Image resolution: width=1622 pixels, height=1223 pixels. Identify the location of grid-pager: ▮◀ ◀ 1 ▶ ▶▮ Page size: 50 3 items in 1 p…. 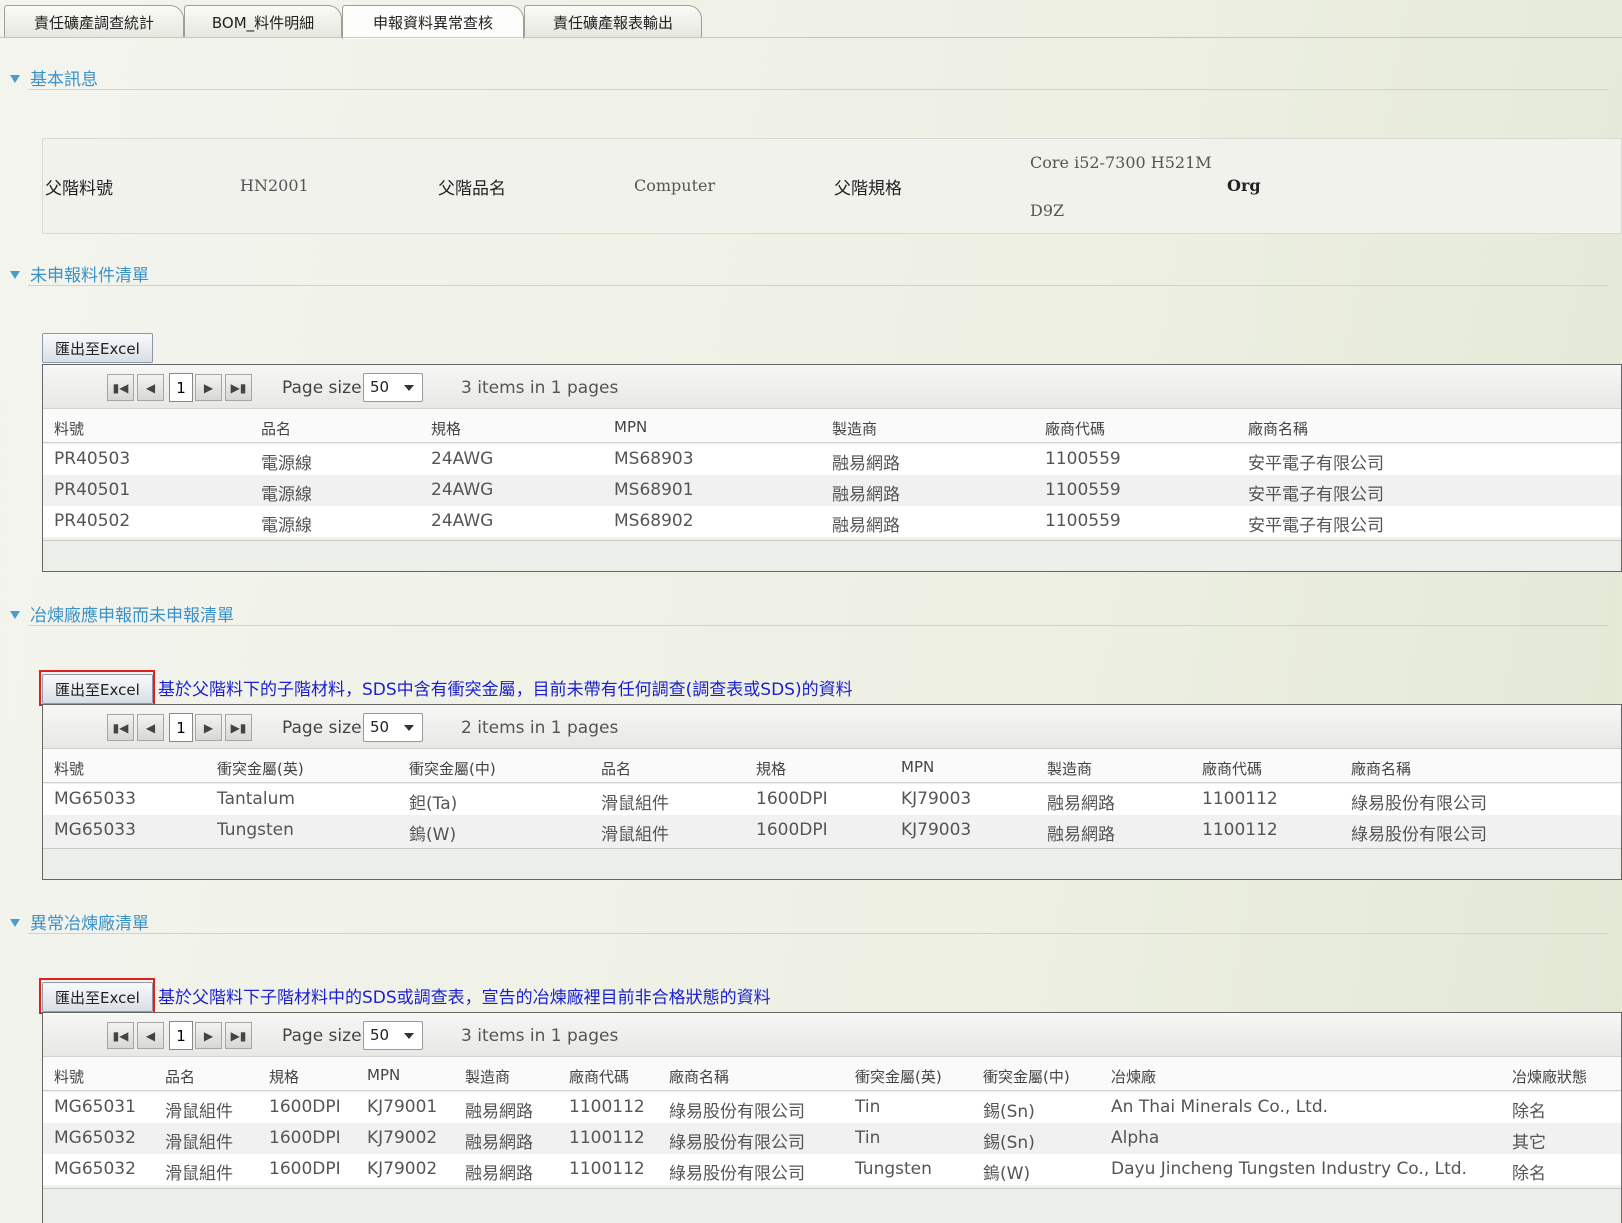
(832, 1035).